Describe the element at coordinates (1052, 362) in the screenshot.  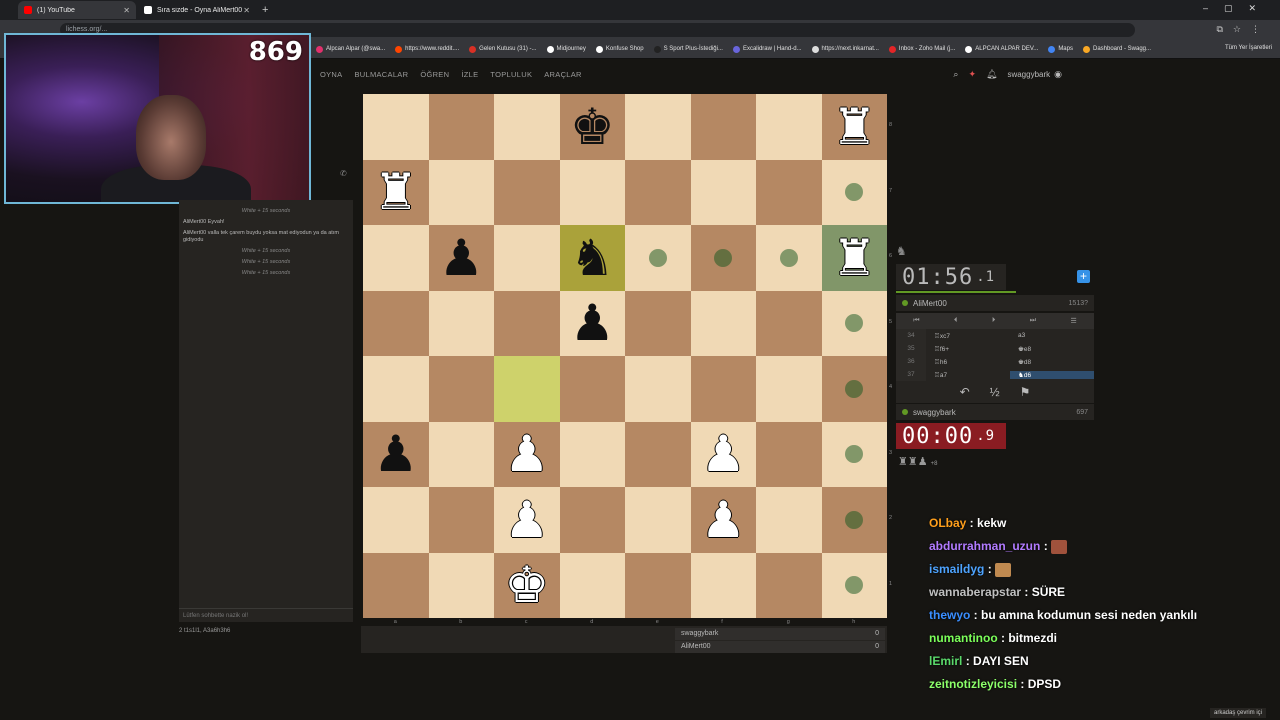
I see `black-move: ♚d8` at that location.